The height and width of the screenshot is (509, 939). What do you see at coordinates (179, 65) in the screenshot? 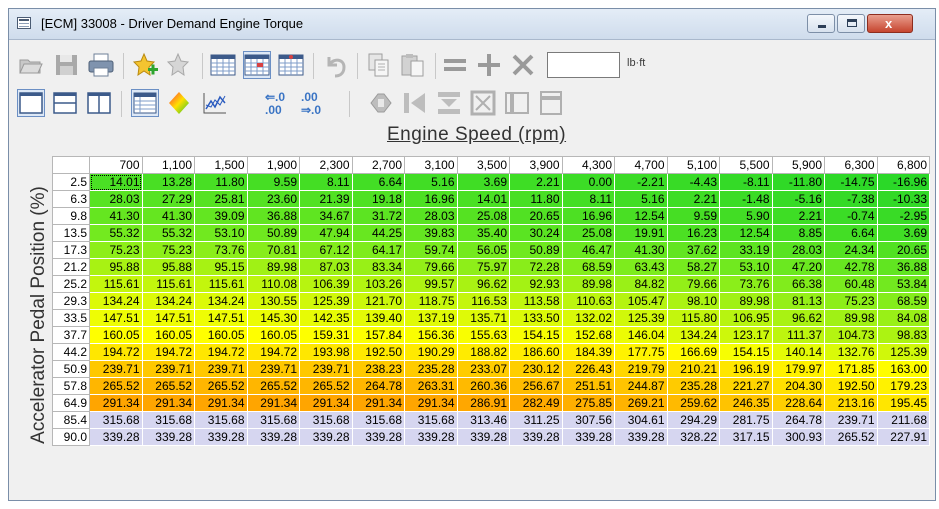
I see `favorite-button` at bounding box center [179, 65].